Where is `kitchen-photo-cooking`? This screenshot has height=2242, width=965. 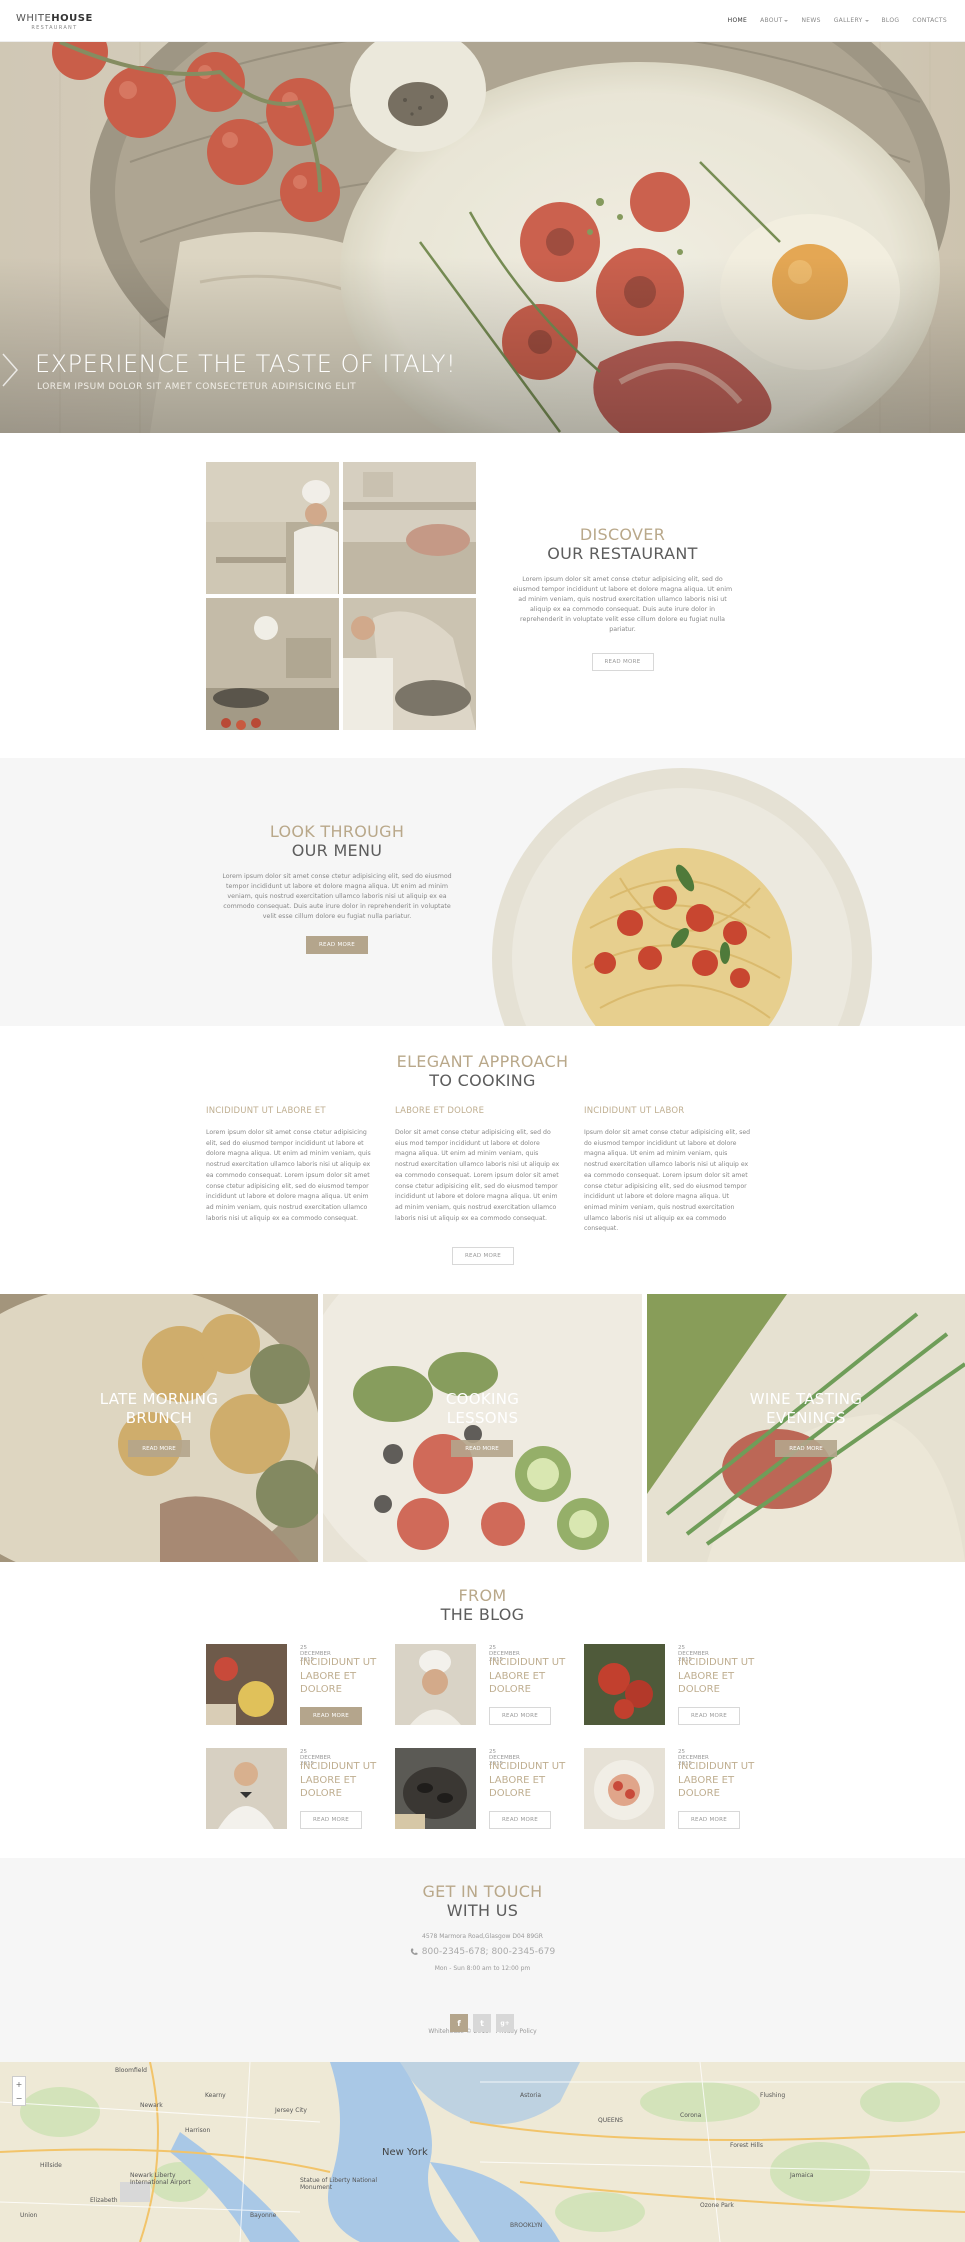
kitchen-photo-cooking is located at coordinates (409, 664).